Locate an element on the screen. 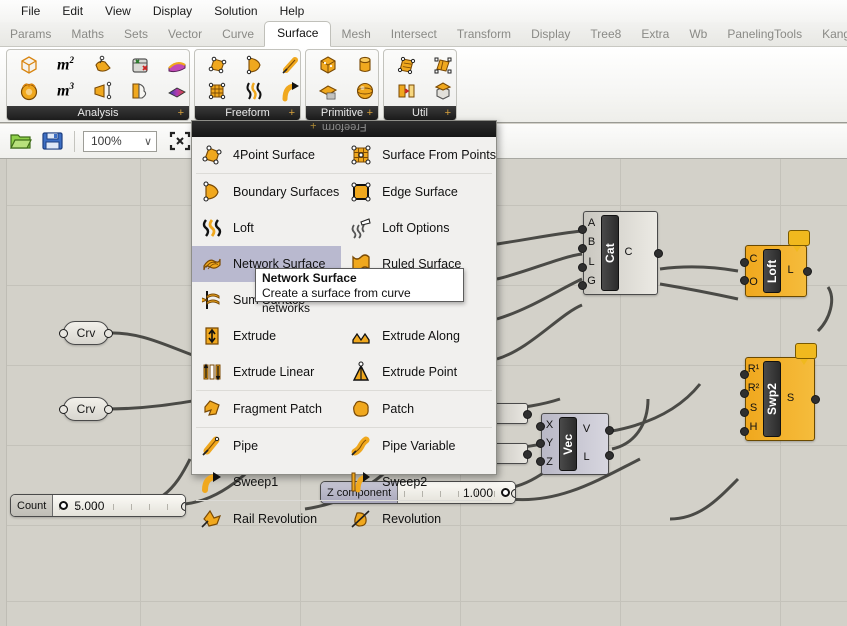  sphere-icon is located at coordinates (362, 91).